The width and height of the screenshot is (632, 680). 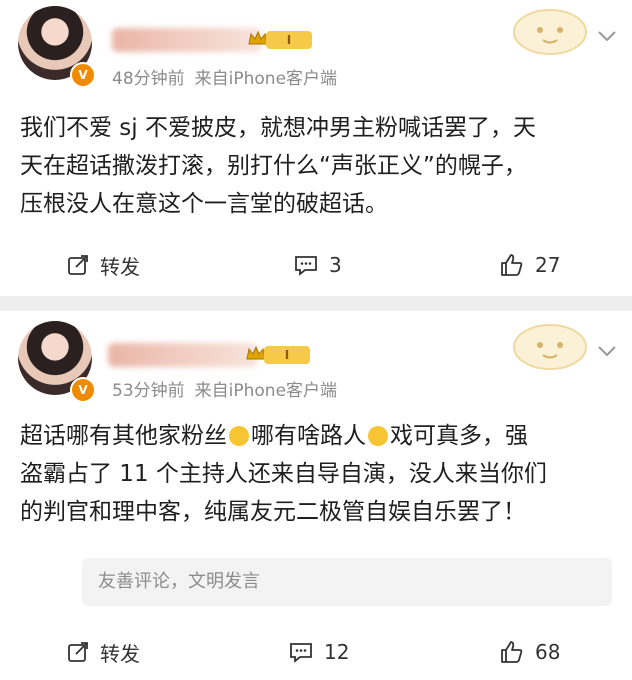 I want to click on like-count: 27, so click(x=548, y=265).